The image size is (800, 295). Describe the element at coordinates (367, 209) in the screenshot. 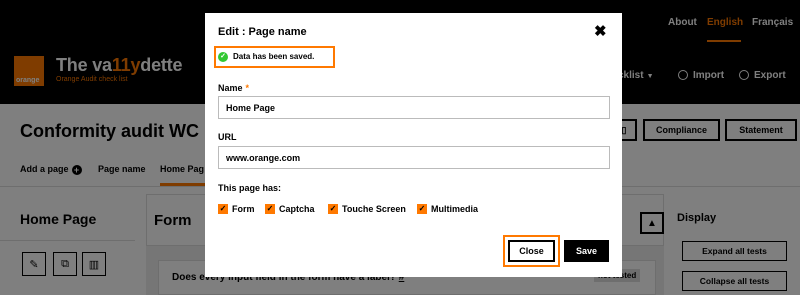

I see `checkbox-touch-screen: ✓ Touche Screen` at that location.